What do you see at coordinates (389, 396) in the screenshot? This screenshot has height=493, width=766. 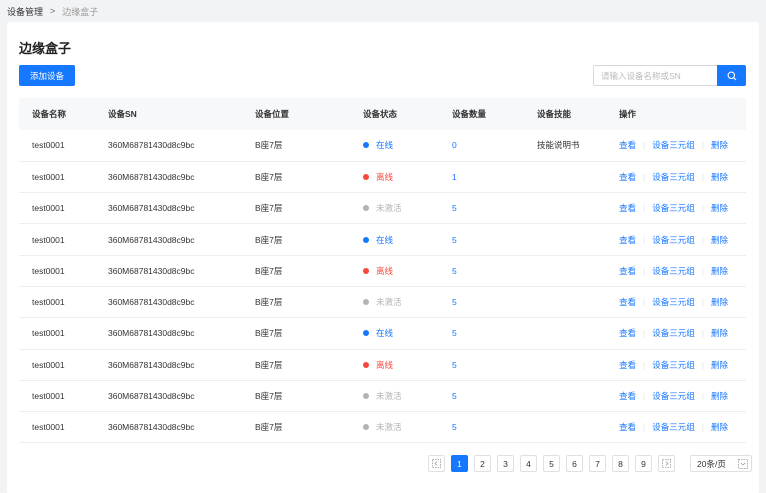 I see `status-text: 未激活` at bounding box center [389, 396].